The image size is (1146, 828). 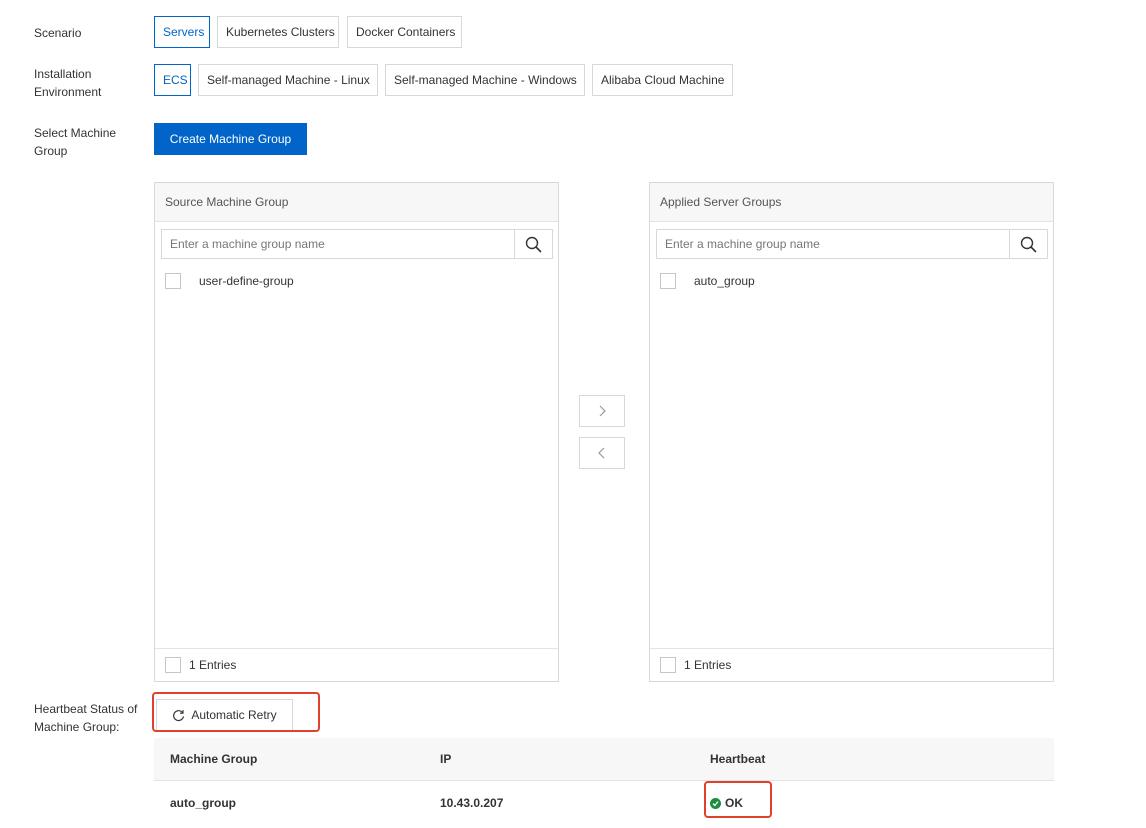 I want to click on automatic-retry-button: Automatic Retry, so click(x=224, y=715).